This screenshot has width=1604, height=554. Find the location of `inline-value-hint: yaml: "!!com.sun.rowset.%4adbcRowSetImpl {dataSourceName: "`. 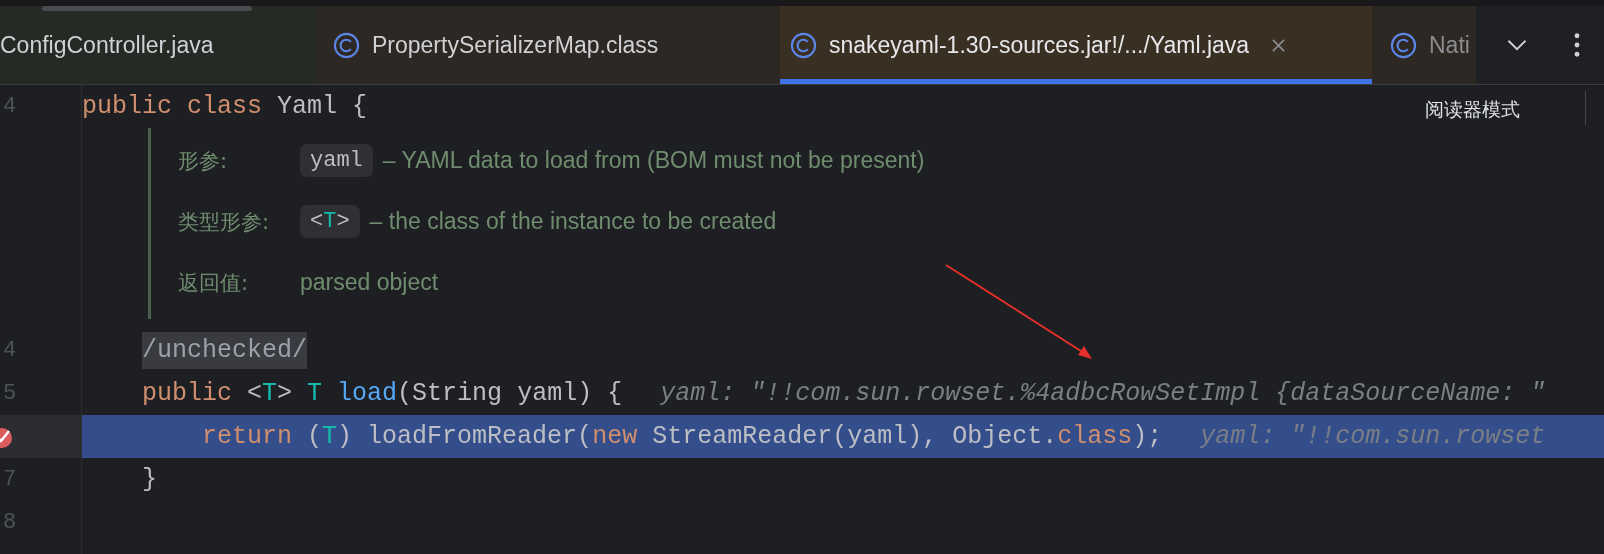

inline-value-hint: yaml: "!!com.sun.rowset.%4adbcRowSetImpl {dataSourceName: " is located at coordinates (1103, 393).